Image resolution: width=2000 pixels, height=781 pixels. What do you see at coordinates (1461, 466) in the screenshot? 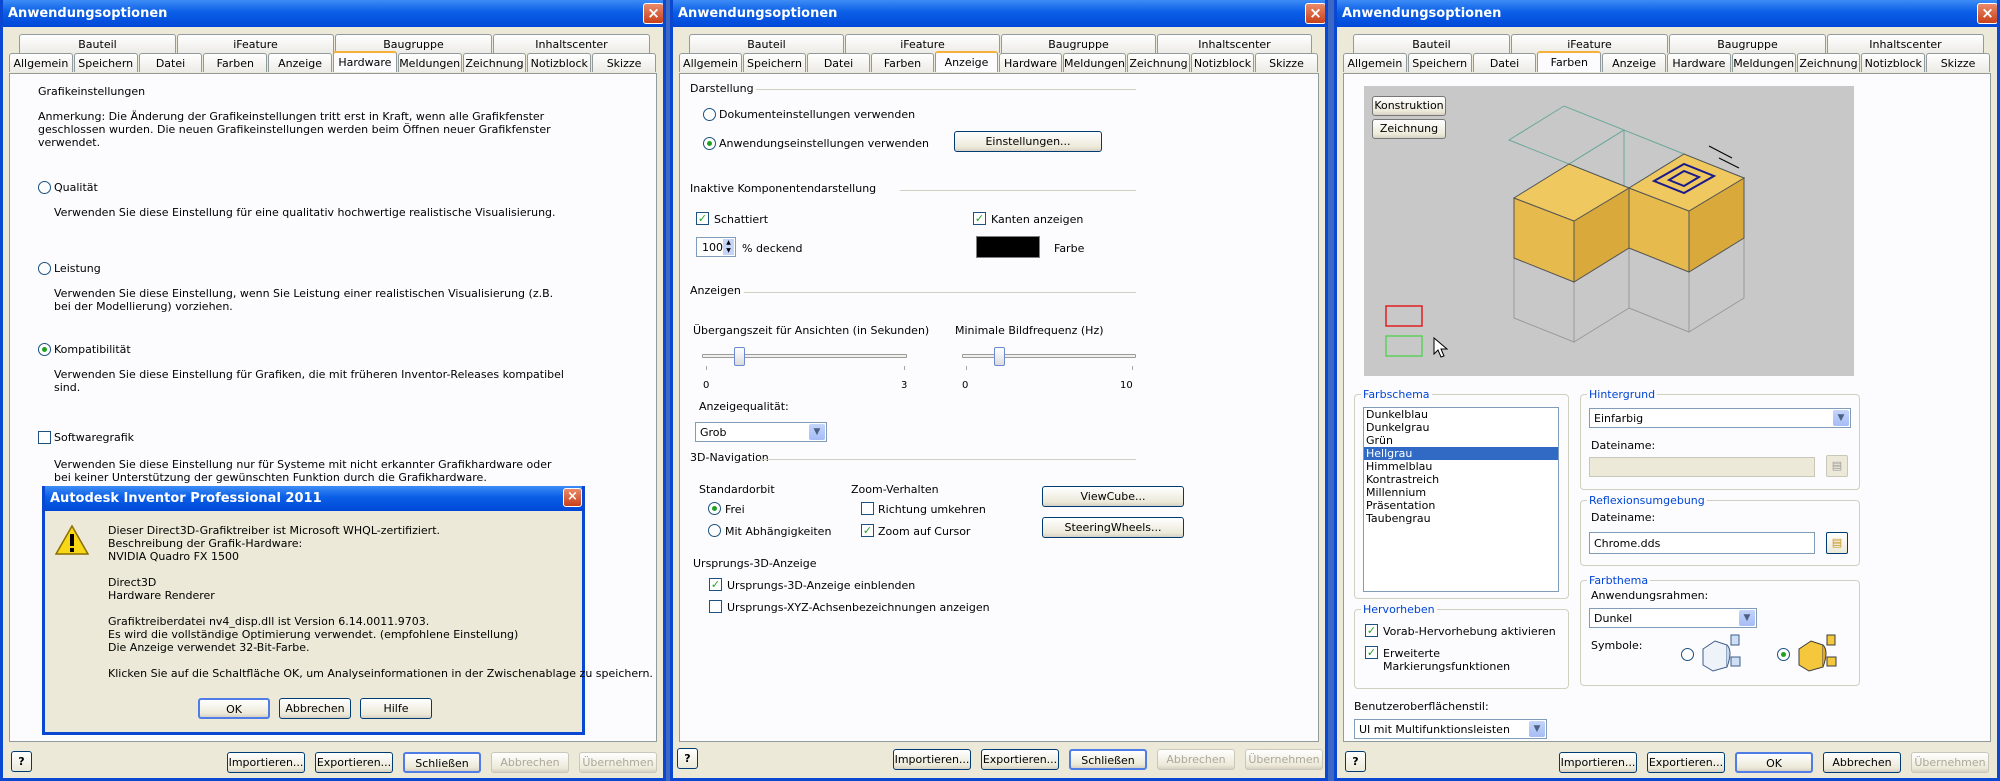
I see `list-item: Himmelblau` at bounding box center [1461, 466].